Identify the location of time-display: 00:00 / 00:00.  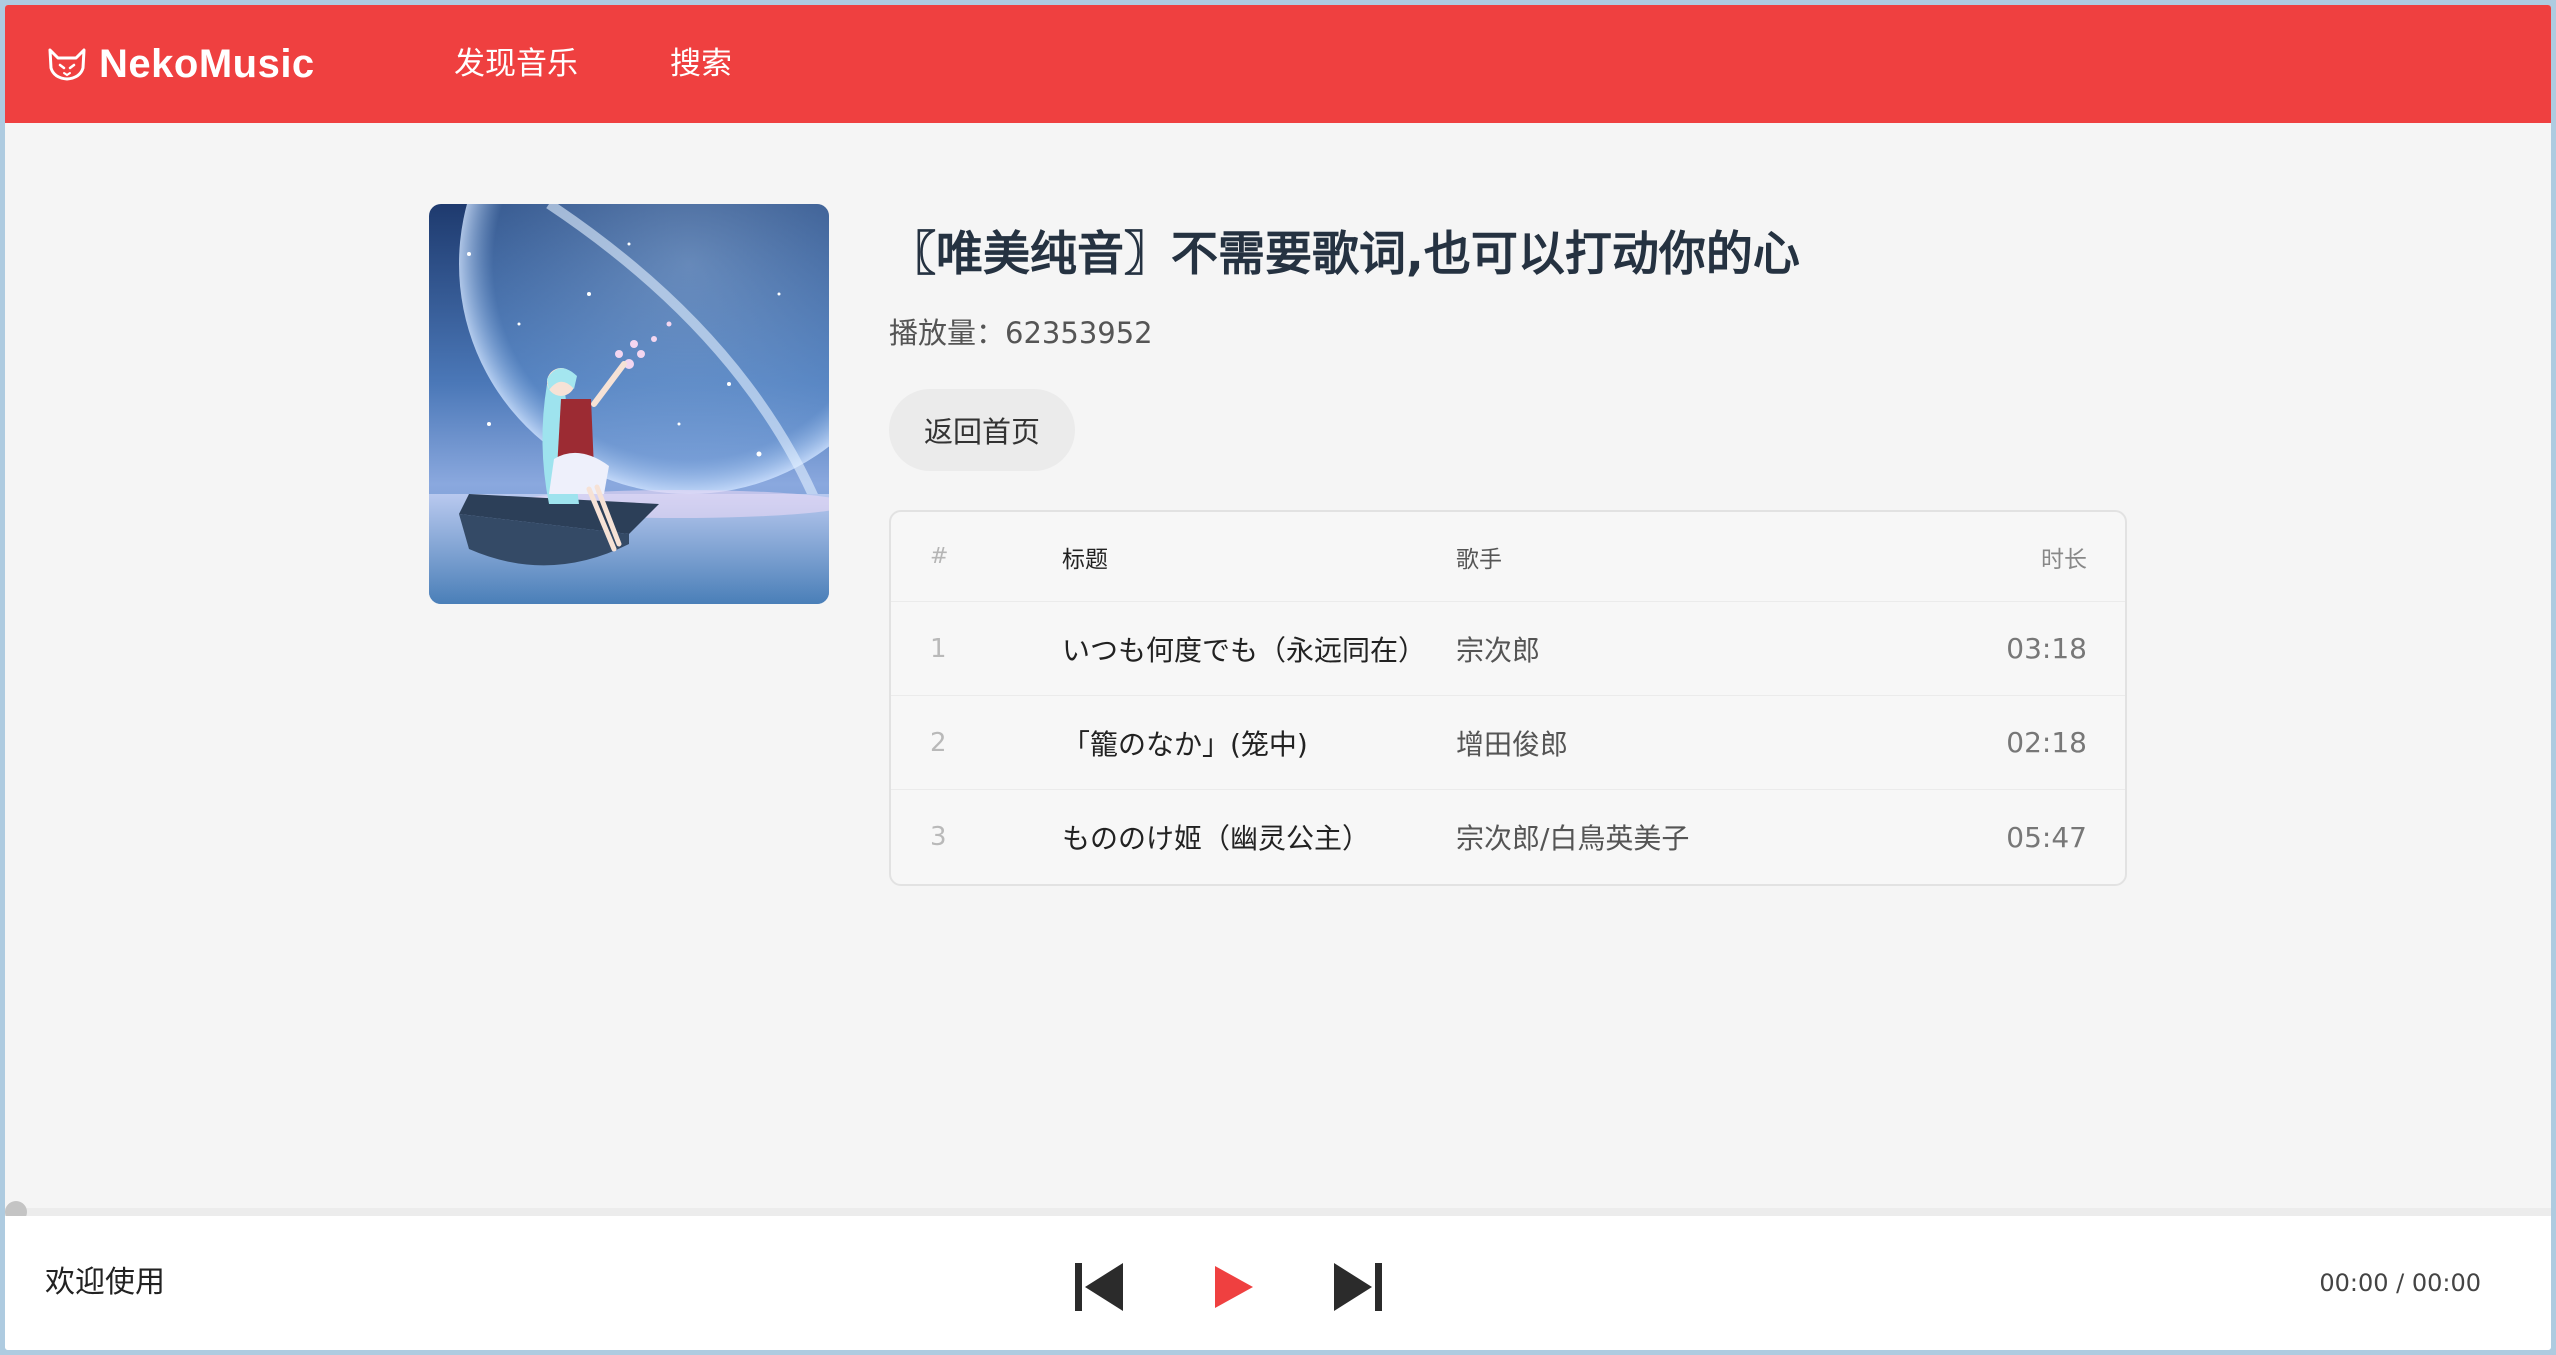
(2400, 1283).